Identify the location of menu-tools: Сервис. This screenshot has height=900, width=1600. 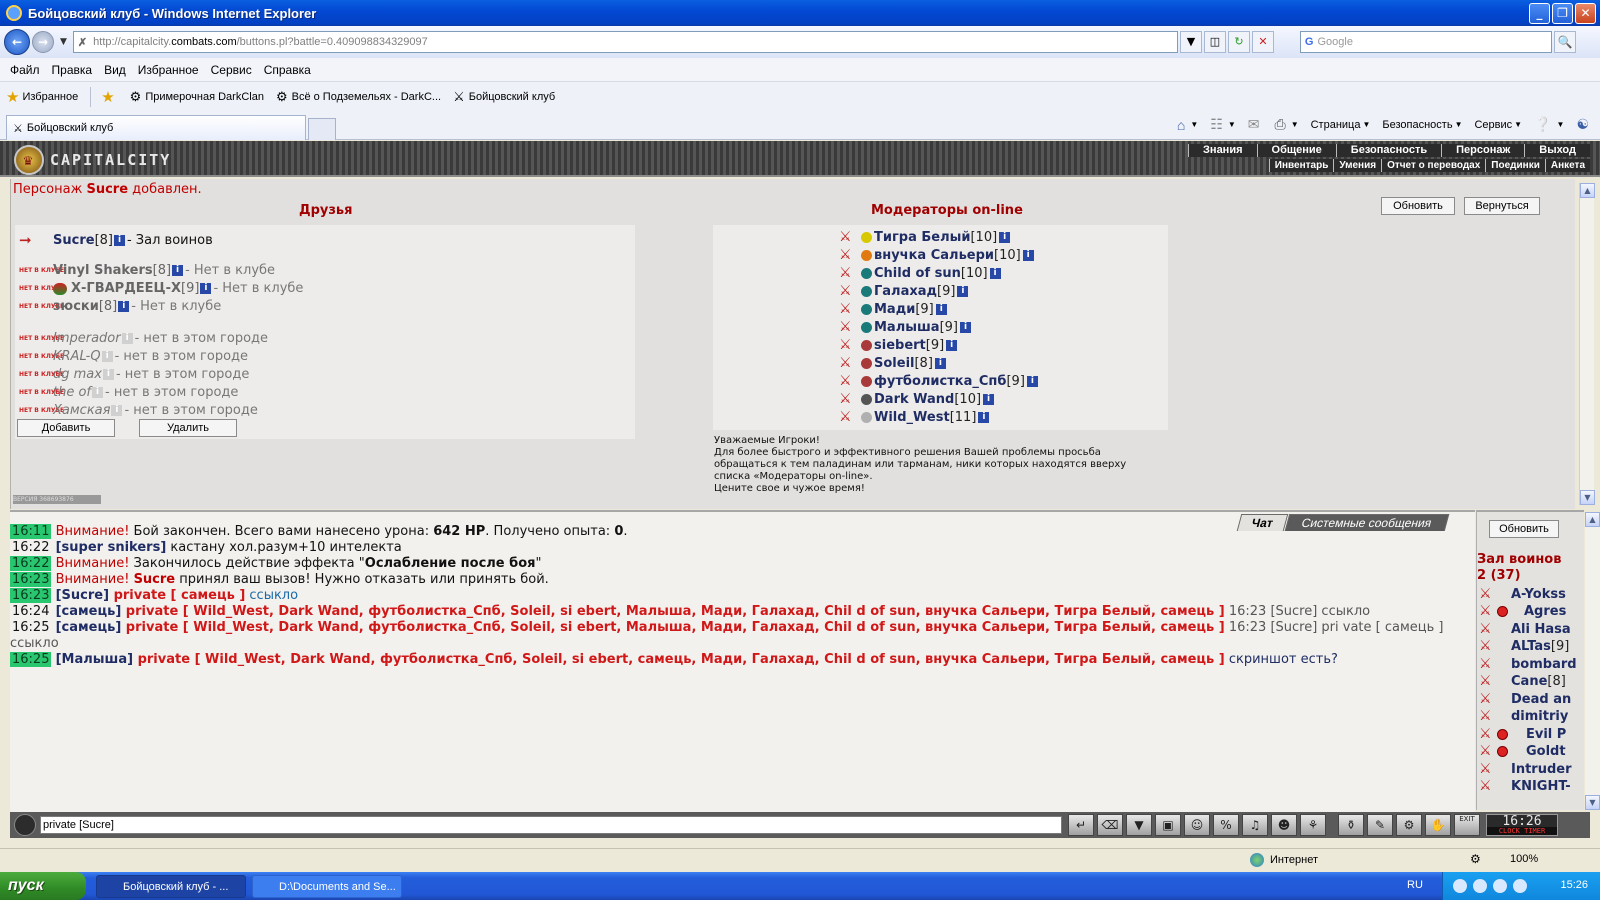
(231, 70).